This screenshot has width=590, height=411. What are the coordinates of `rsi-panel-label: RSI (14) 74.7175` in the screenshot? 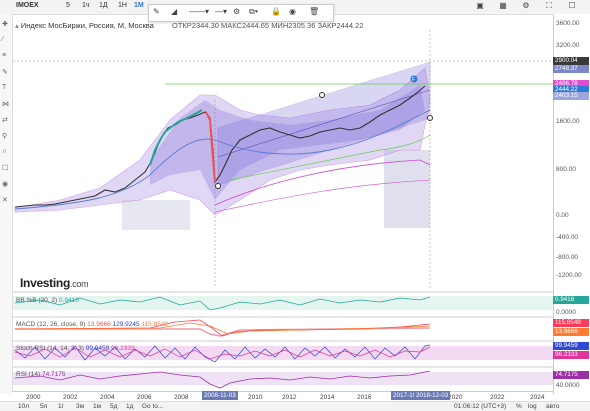 It's located at (41, 374).